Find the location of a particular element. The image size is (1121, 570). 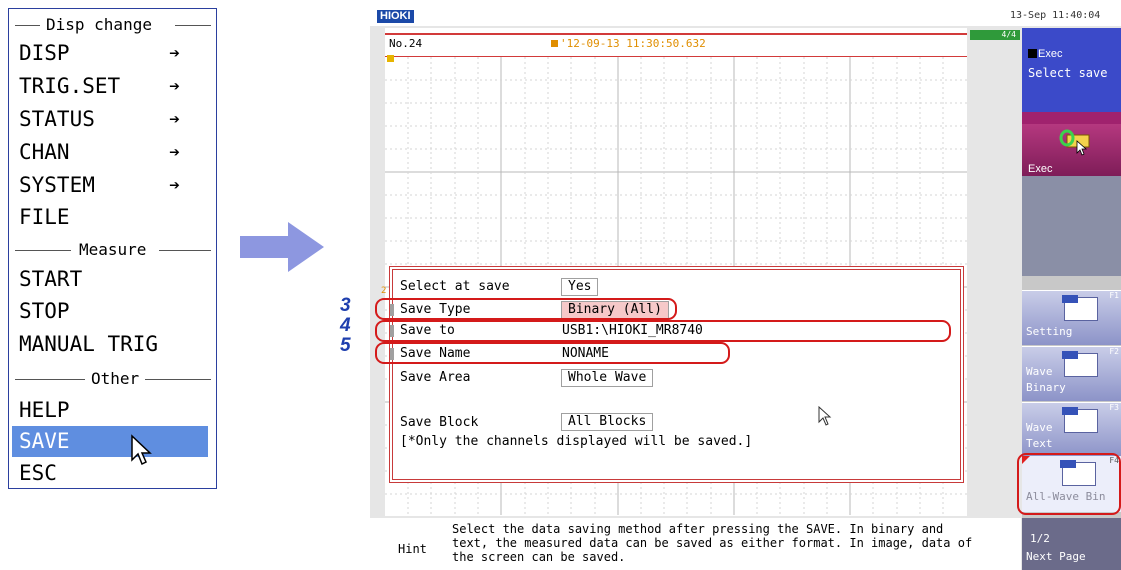

f2-label-1: Wave is located at coordinates (1039, 371).